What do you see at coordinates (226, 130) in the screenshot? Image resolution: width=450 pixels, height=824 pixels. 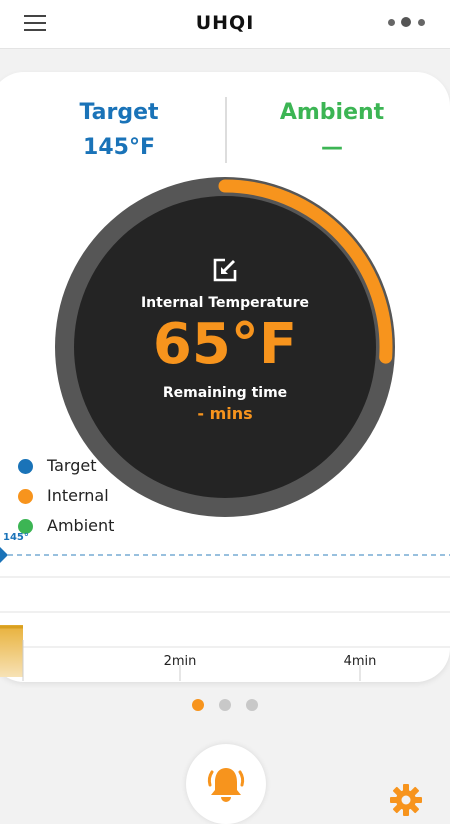 I see `summary-divider` at bounding box center [226, 130].